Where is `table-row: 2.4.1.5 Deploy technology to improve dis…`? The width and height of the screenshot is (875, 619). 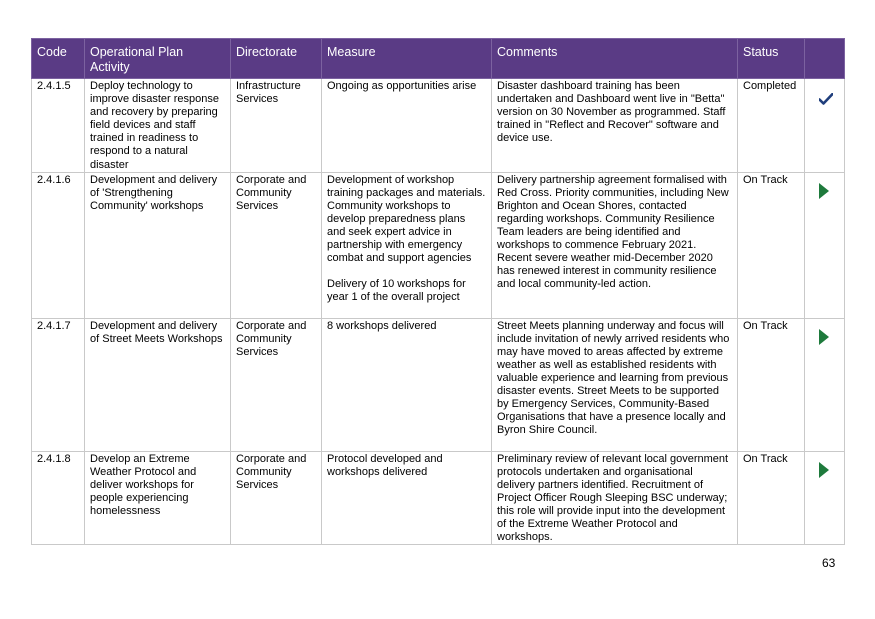 table-row: 2.4.1.5 Deploy technology to improve dis… is located at coordinates (438, 125).